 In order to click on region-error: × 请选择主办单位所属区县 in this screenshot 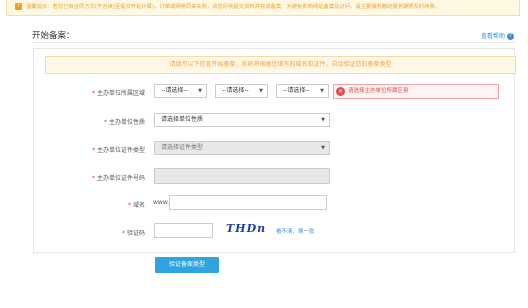, I will do `click(416, 91)`.